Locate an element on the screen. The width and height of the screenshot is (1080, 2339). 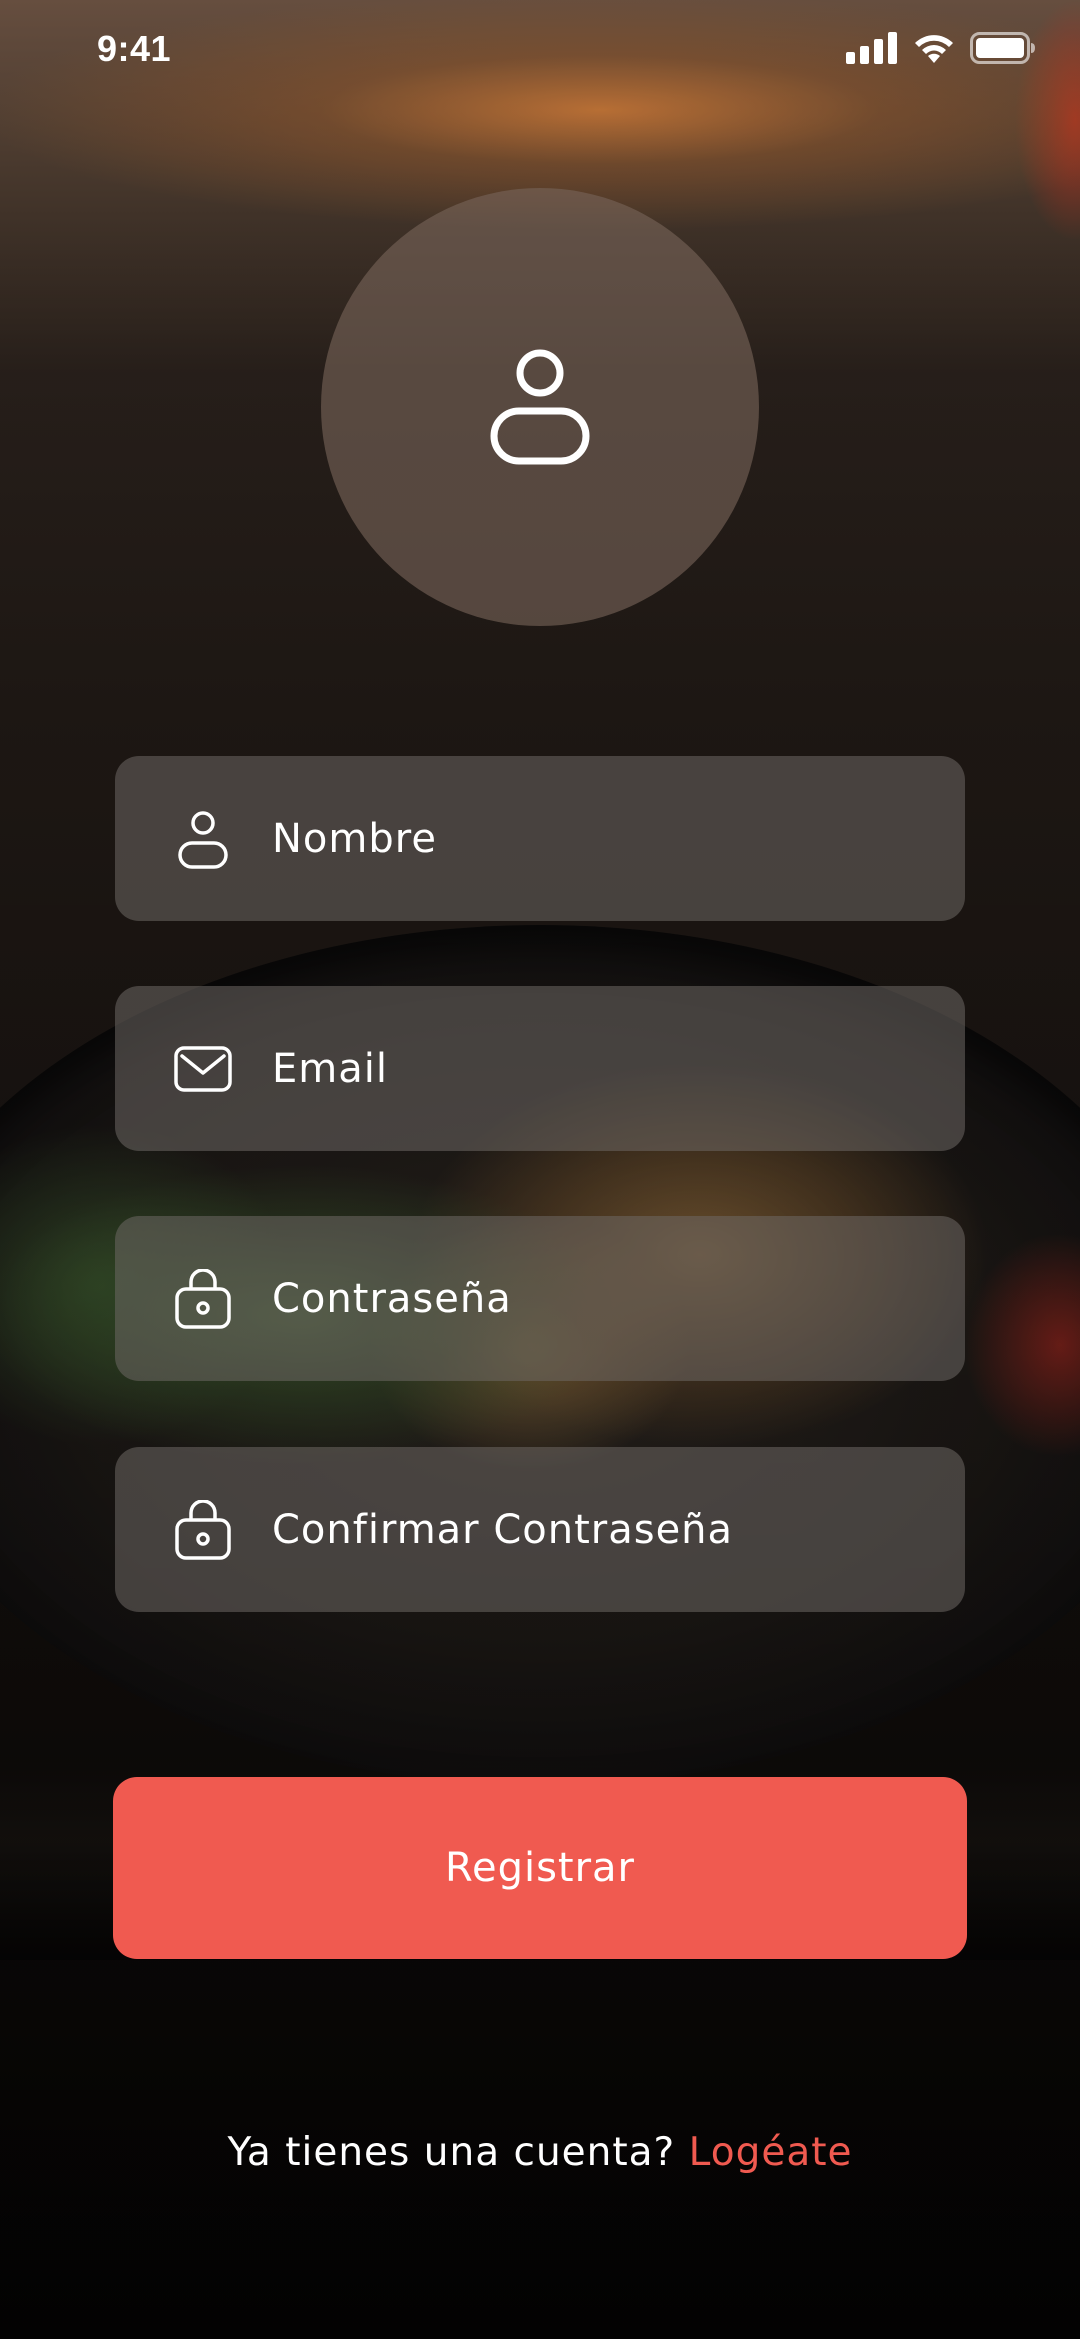
login-link: Logéate is located at coordinates (771, 2152).